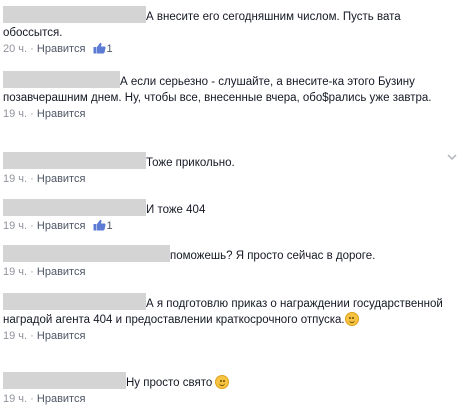  What do you see at coordinates (169, 383) in the screenshot?
I see `comment-text: Ну просто свято` at bounding box center [169, 383].